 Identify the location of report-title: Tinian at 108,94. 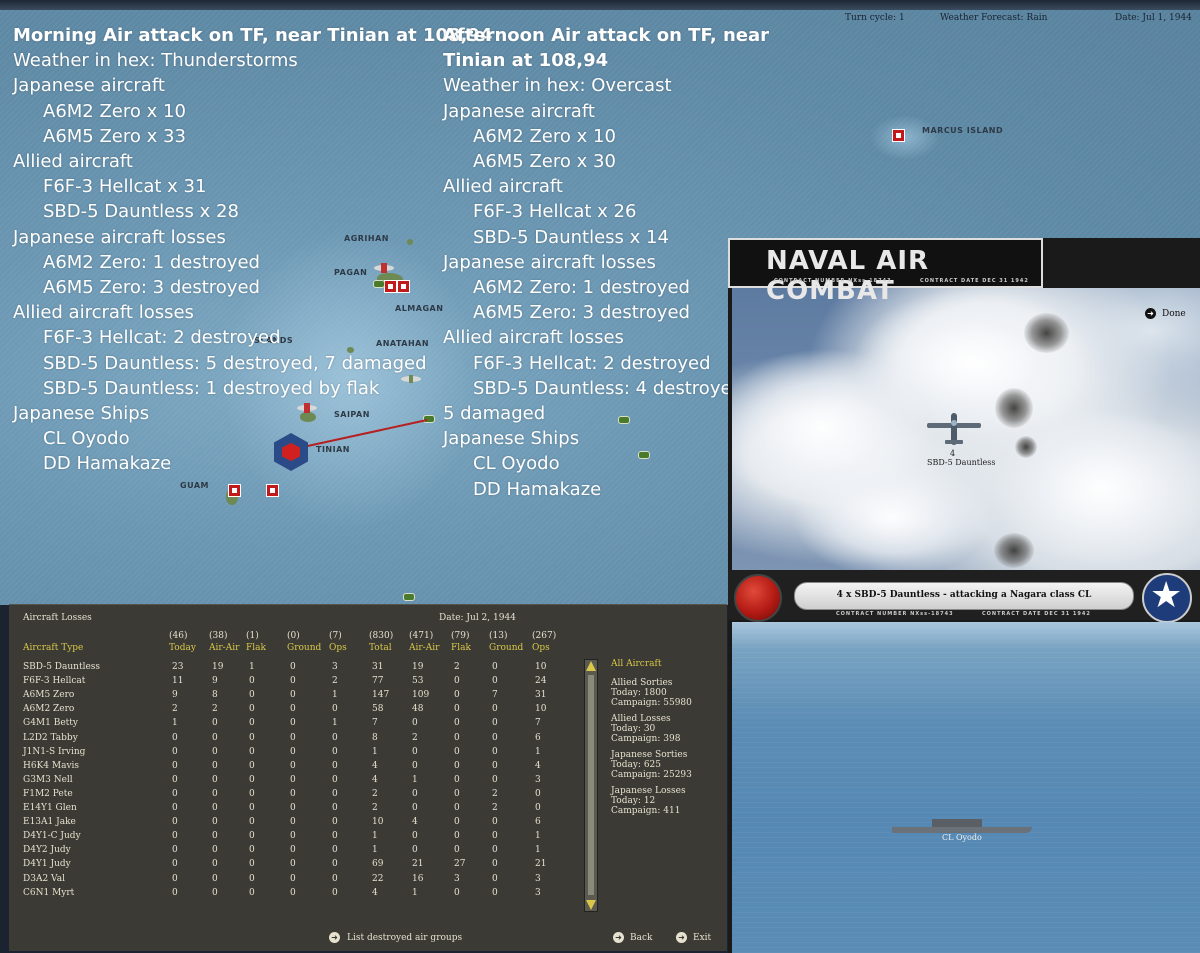
(526, 61).